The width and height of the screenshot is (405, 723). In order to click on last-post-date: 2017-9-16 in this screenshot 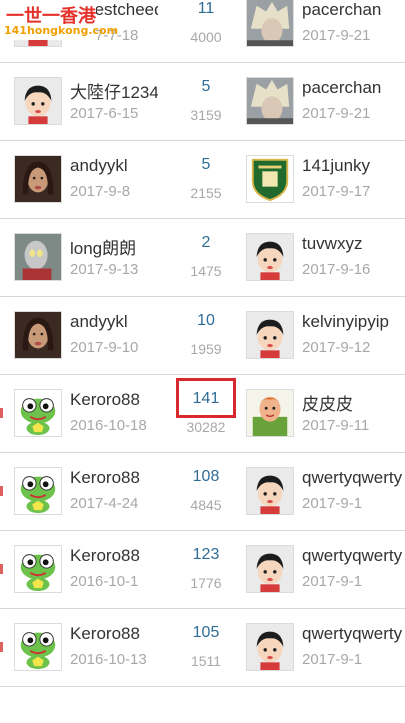, I will do `click(336, 269)`.